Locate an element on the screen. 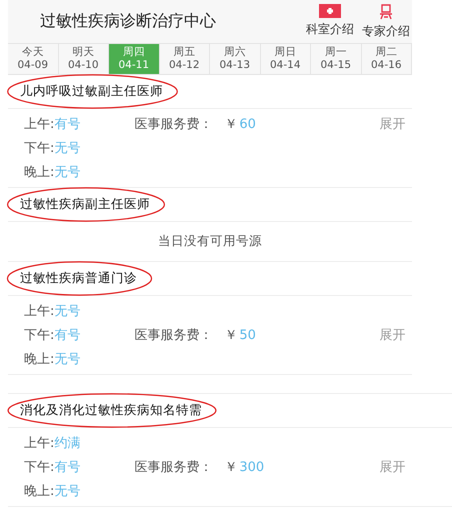 The width and height of the screenshot is (452, 510). availability-status: 约满 is located at coordinates (68, 443).